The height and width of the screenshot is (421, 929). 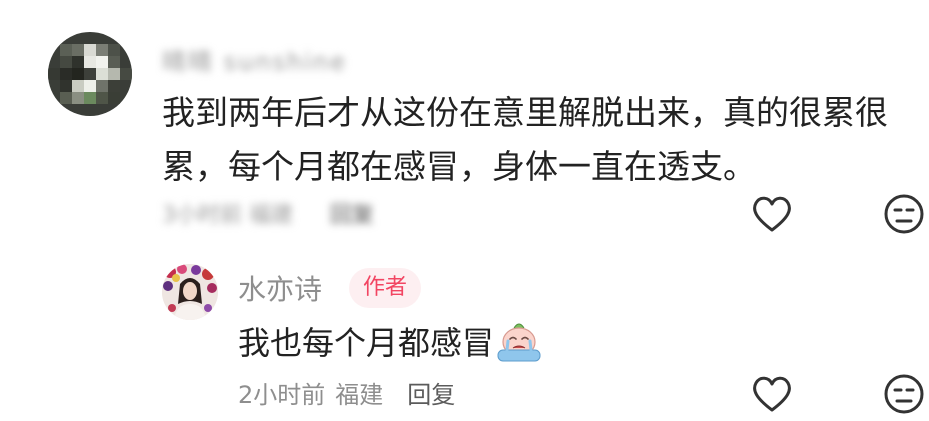 What do you see at coordinates (271, 215) in the screenshot?
I see `comment-location: 福建` at bounding box center [271, 215].